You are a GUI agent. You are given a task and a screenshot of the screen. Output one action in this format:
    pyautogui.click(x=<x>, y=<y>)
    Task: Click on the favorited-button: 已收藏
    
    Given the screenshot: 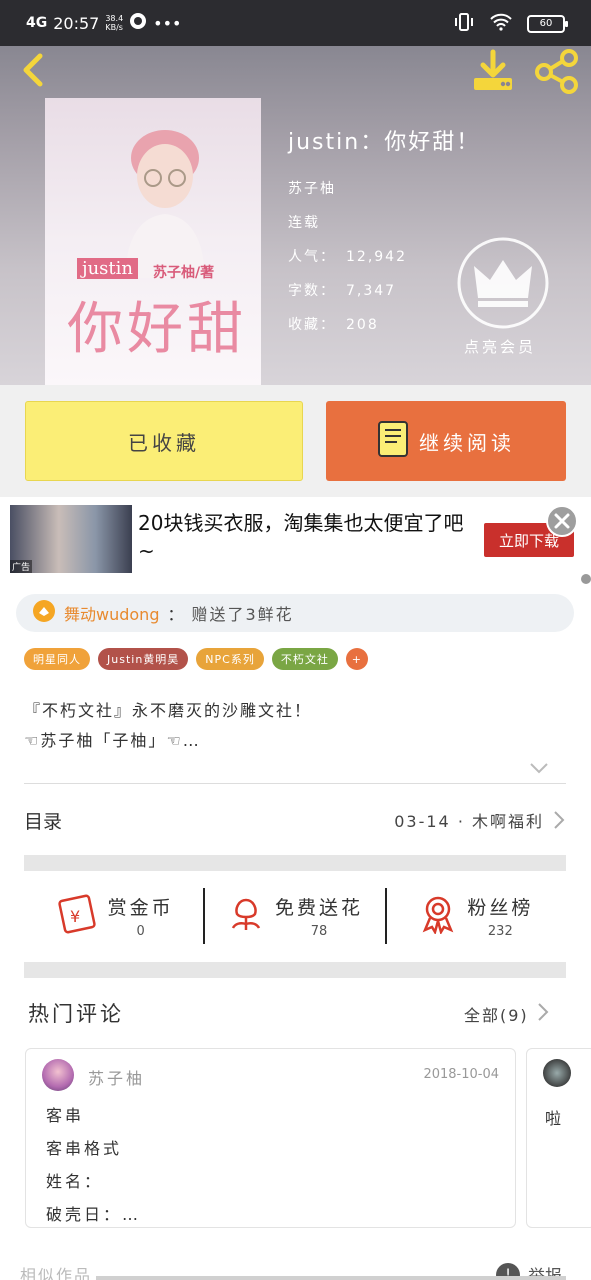 What is the action you would take?
    pyautogui.click(x=164, y=441)
    